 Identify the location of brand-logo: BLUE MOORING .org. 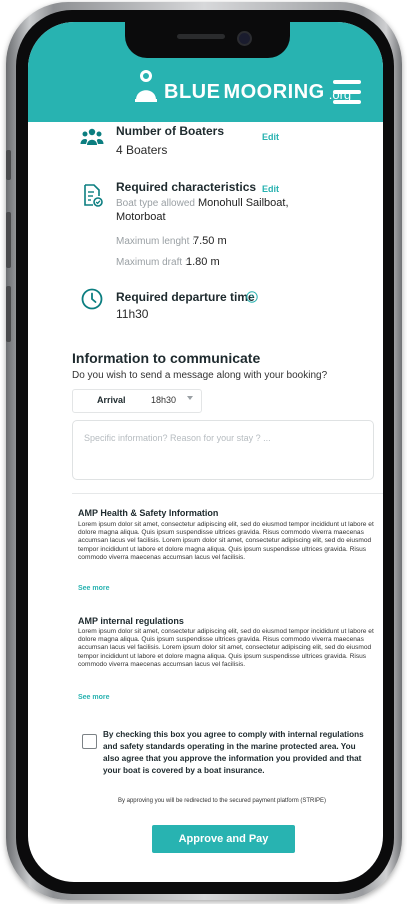
(242, 87).